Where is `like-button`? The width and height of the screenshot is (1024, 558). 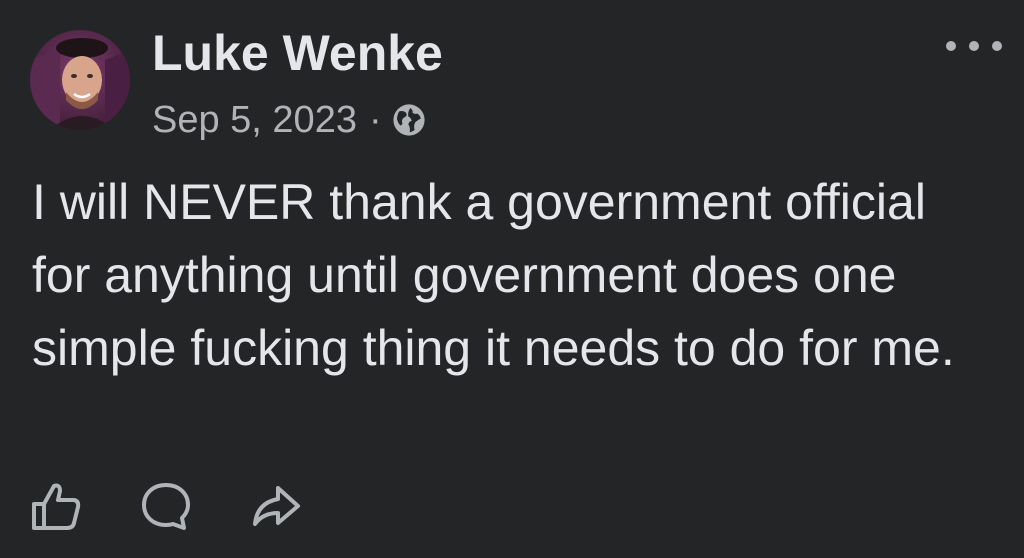
like-button is located at coordinates (56, 506).